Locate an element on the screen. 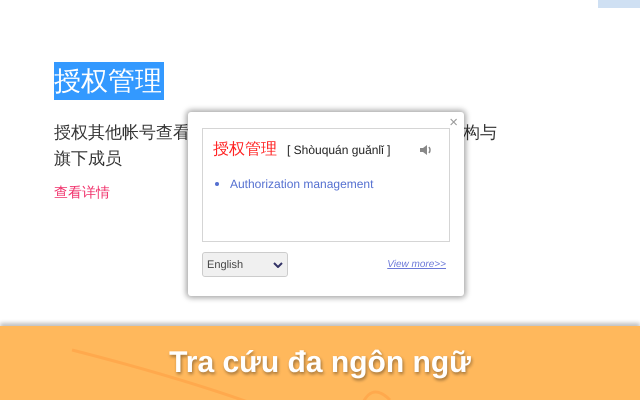 The width and height of the screenshot is (640, 400). view-more-link: View more>> is located at coordinates (416, 264).